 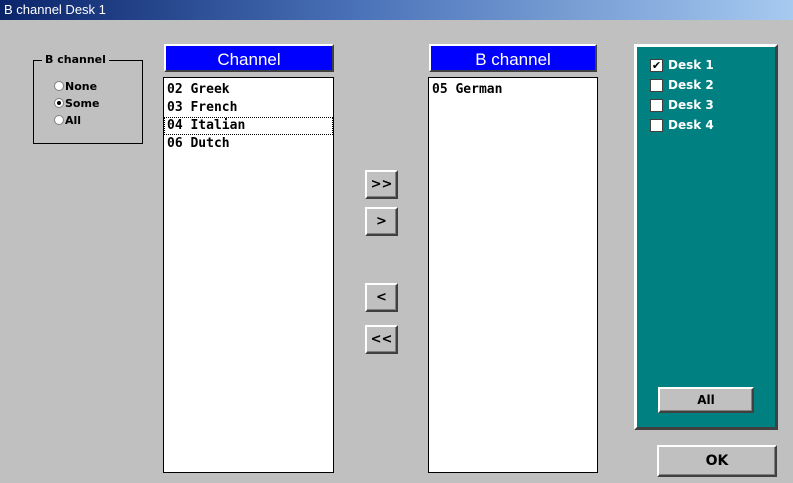 What do you see at coordinates (691, 125) in the screenshot?
I see `desk-4-label: Desk 4` at bounding box center [691, 125].